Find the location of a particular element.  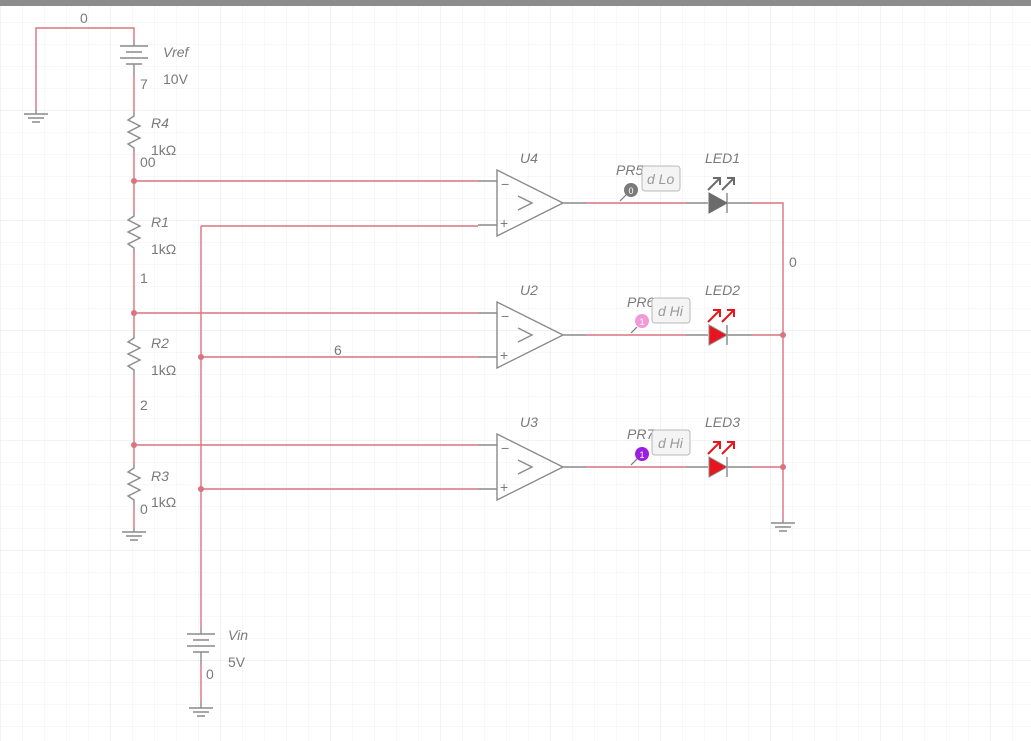

pr7-name: PR7 is located at coordinates (641, 434).